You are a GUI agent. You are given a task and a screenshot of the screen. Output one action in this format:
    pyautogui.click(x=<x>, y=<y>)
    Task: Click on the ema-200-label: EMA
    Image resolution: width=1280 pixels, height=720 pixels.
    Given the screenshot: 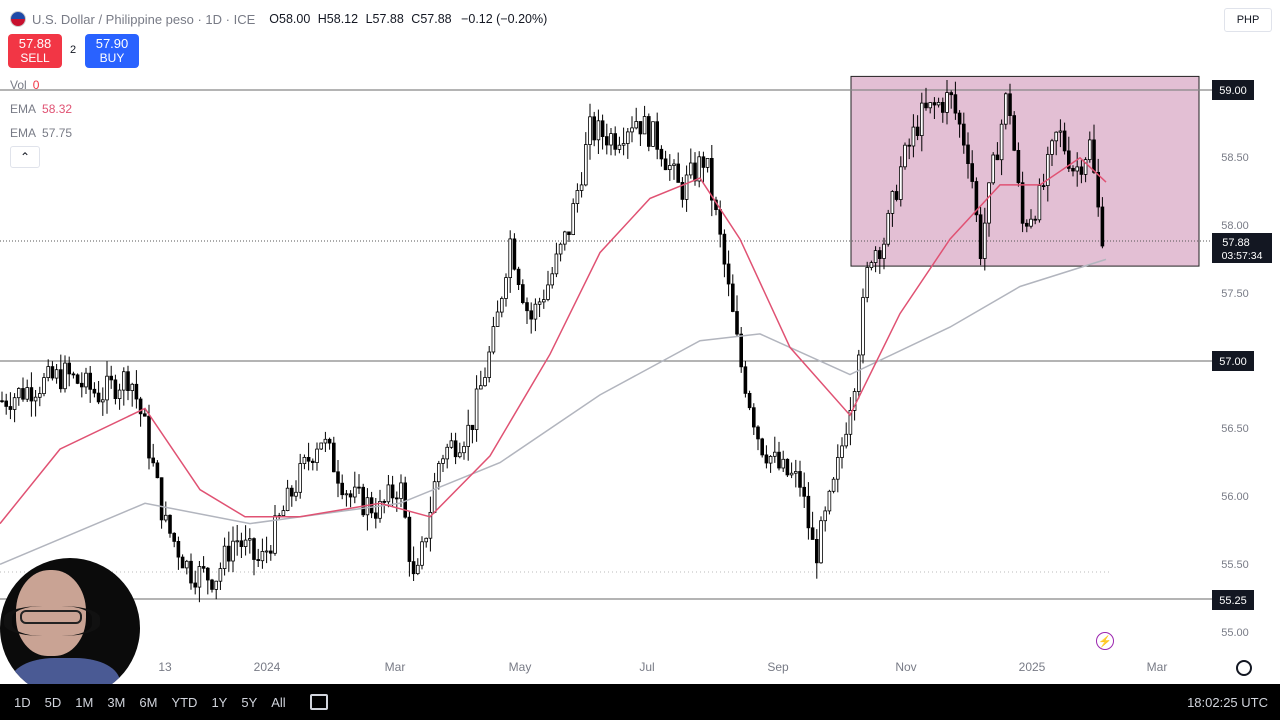 What is the action you would take?
    pyautogui.click(x=23, y=133)
    